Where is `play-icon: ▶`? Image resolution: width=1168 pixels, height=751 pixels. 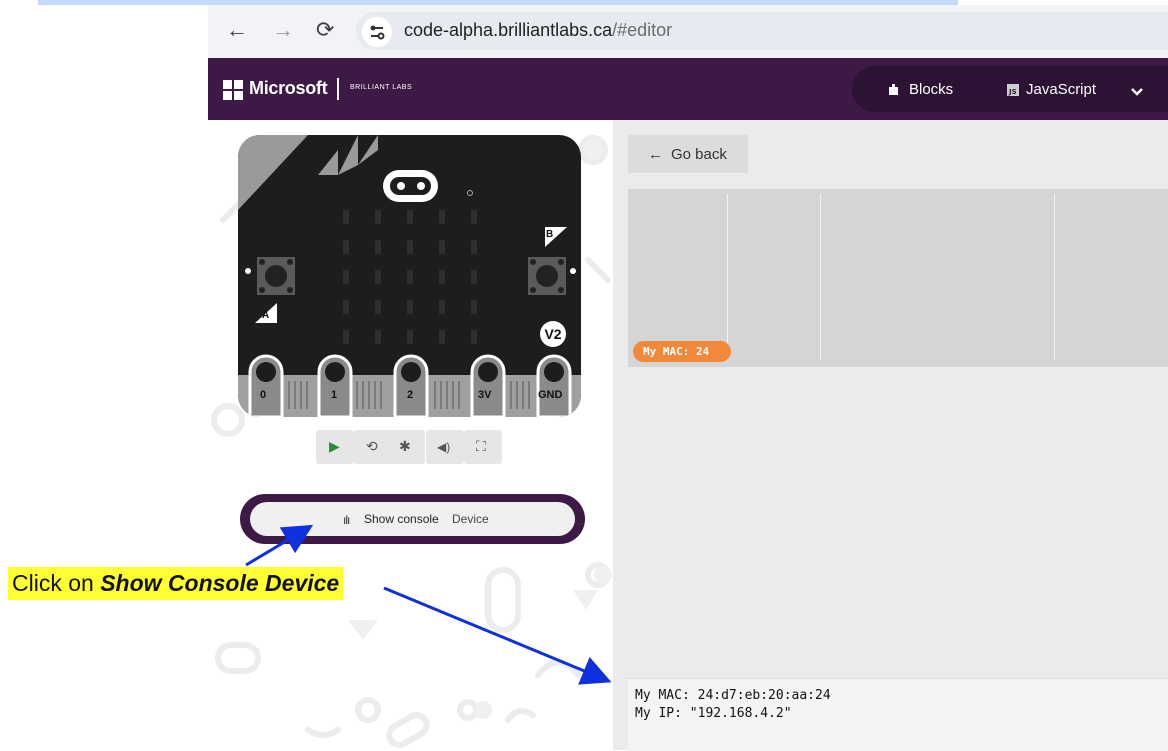 play-icon: ▶ is located at coordinates (334, 446).